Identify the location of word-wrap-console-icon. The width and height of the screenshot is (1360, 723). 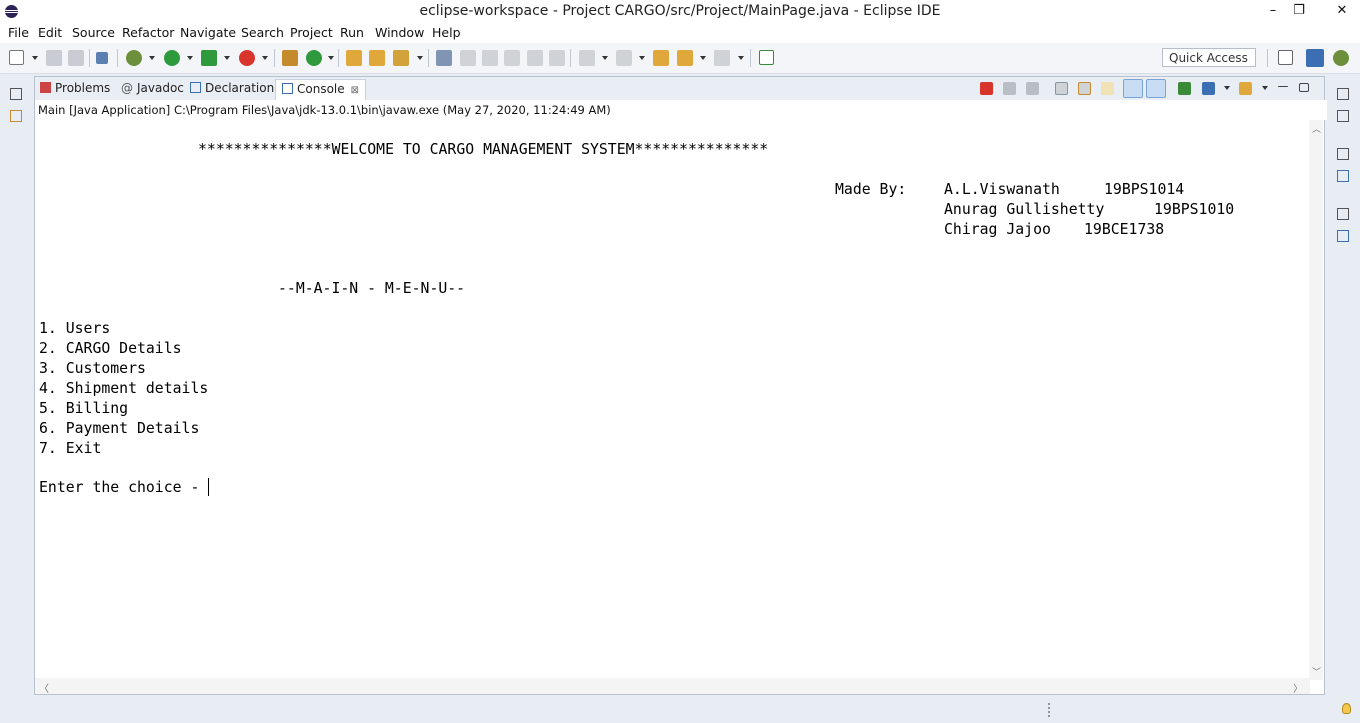
(1107, 88).